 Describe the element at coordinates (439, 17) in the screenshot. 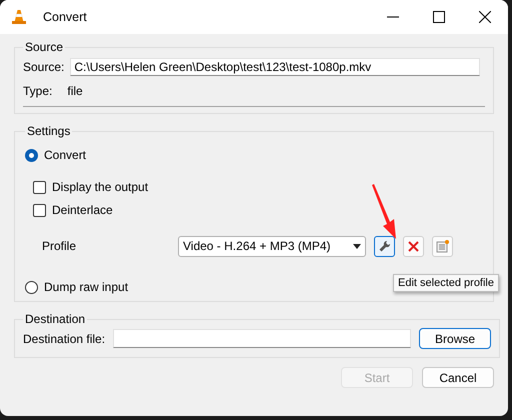

I see `maximize-icon` at that location.